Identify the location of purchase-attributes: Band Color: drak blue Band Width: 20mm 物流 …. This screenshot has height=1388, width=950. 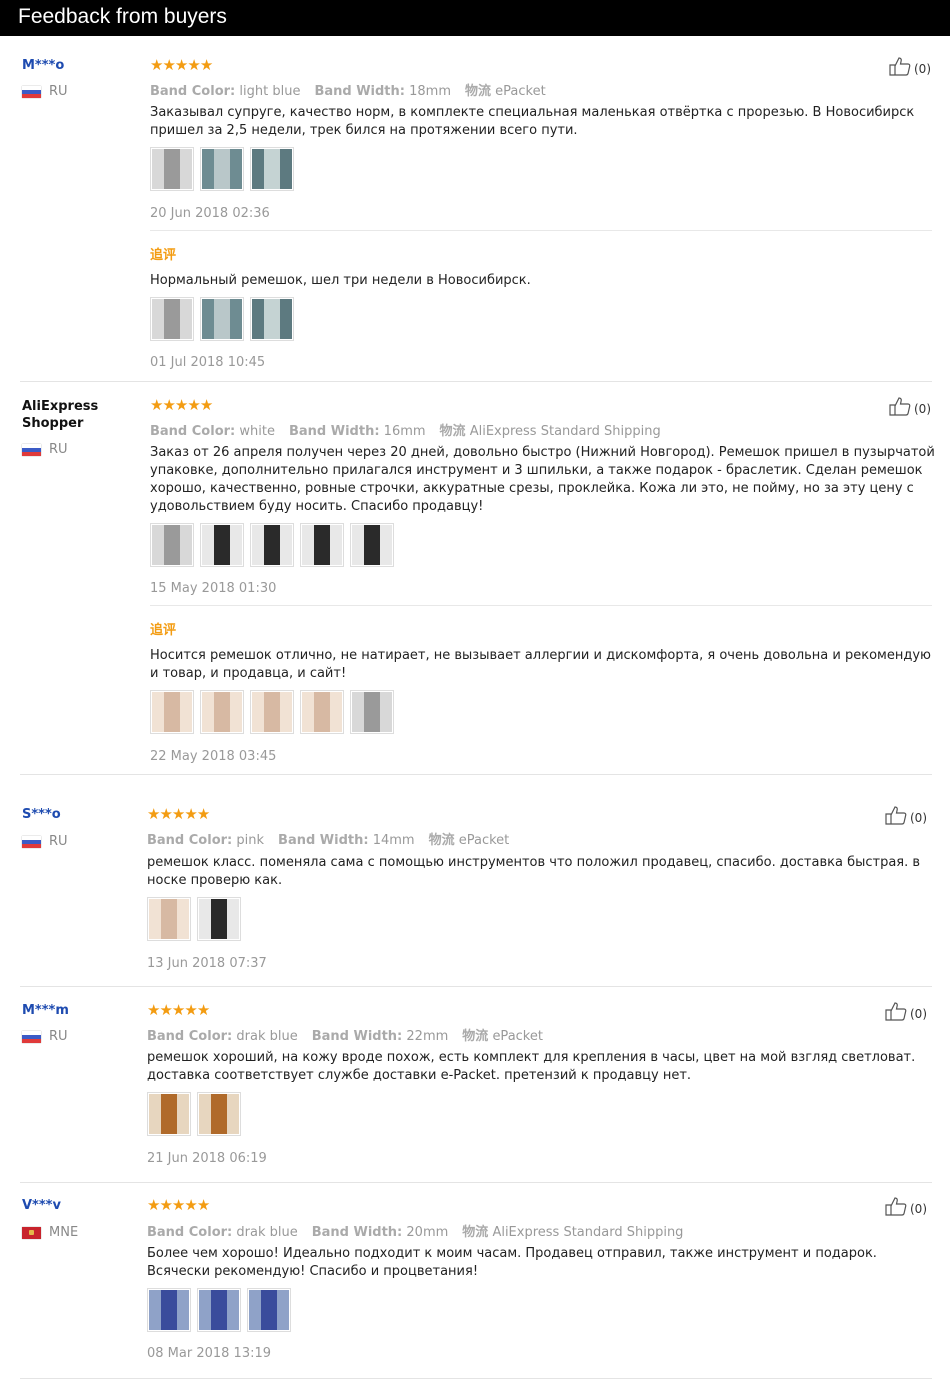
(415, 1230).